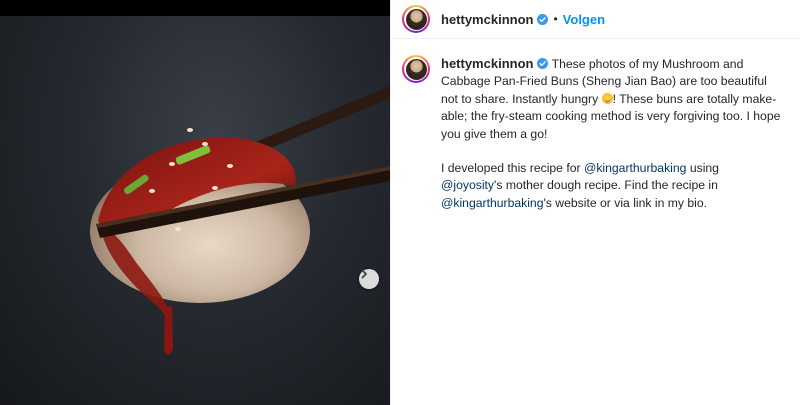  I want to click on mention-kingarthurbaking: @kingarthurbaking, so click(635, 168).